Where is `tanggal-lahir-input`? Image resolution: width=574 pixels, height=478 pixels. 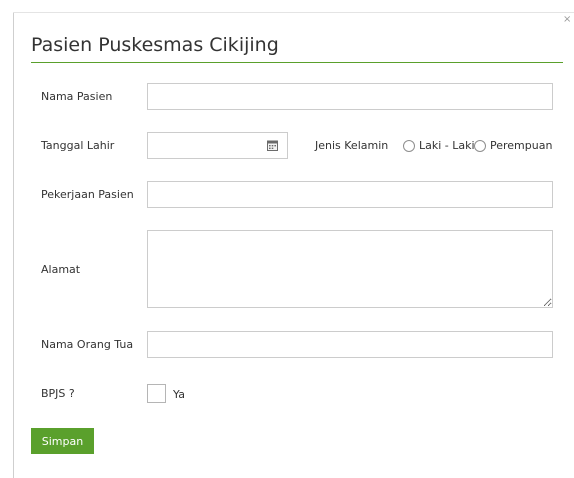 tanggal-lahir-input is located at coordinates (202, 145).